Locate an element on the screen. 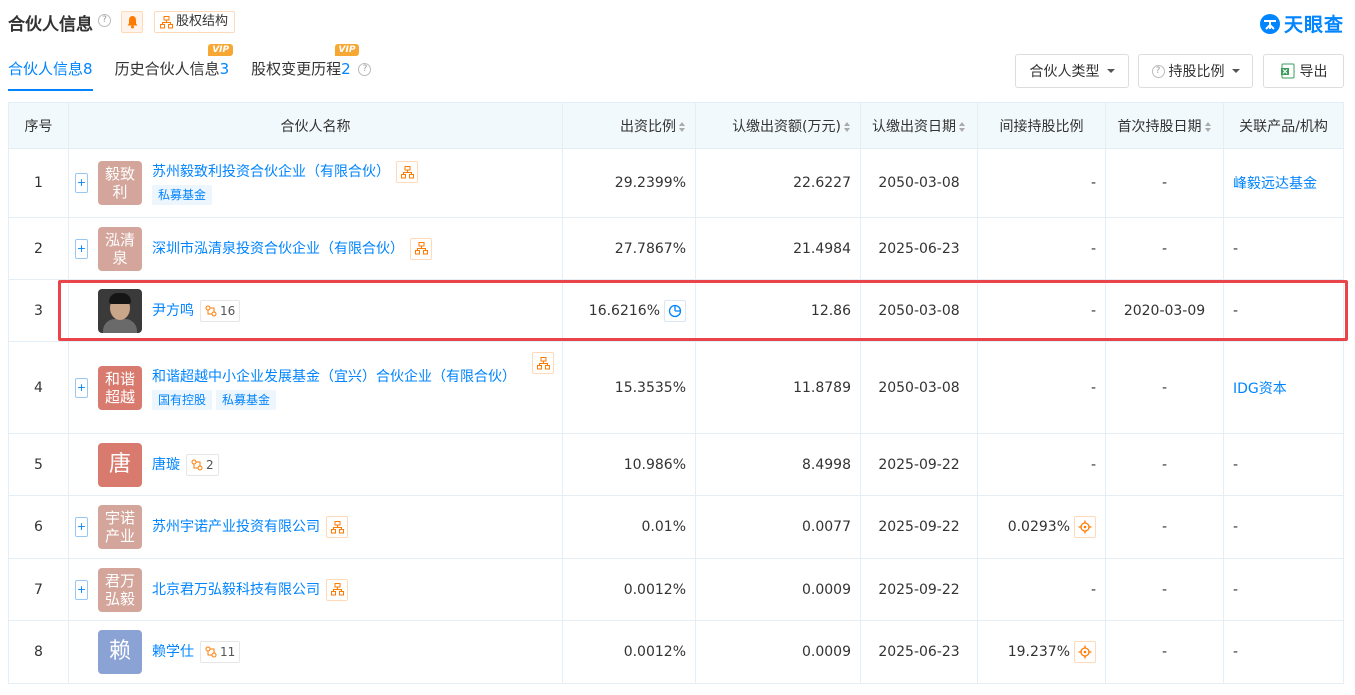 This screenshot has width=1355, height=695. partner-info: 唐璇 2 is located at coordinates (185, 464).